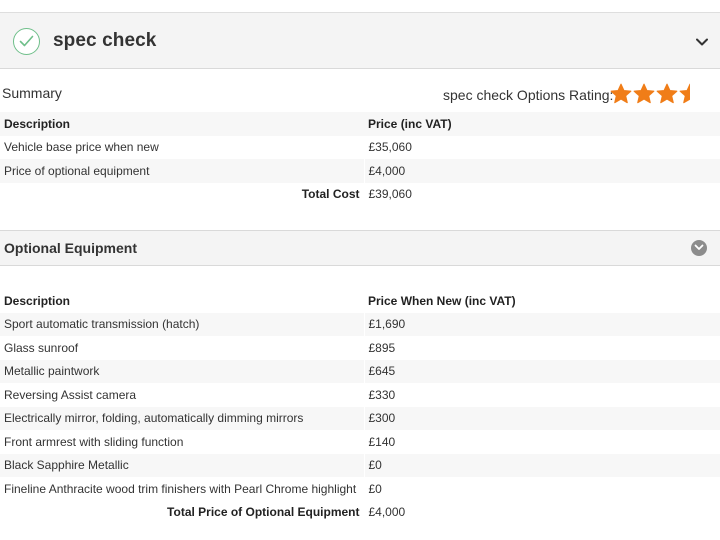 This screenshot has height=540, width=720. I want to click on row-price: £330, so click(541, 395).